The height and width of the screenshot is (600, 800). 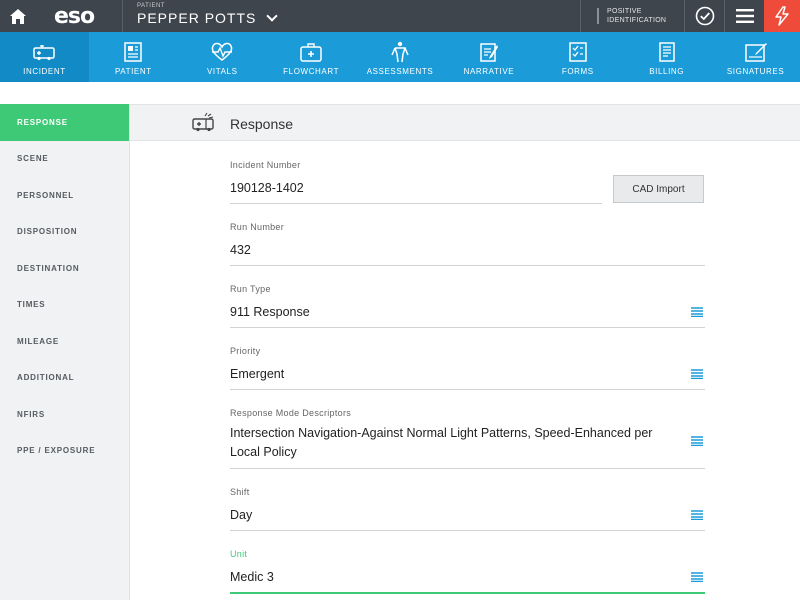 What do you see at coordinates (467, 368) in the screenshot?
I see `priority-field: Priority Emergent` at bounding box center [467, 368].